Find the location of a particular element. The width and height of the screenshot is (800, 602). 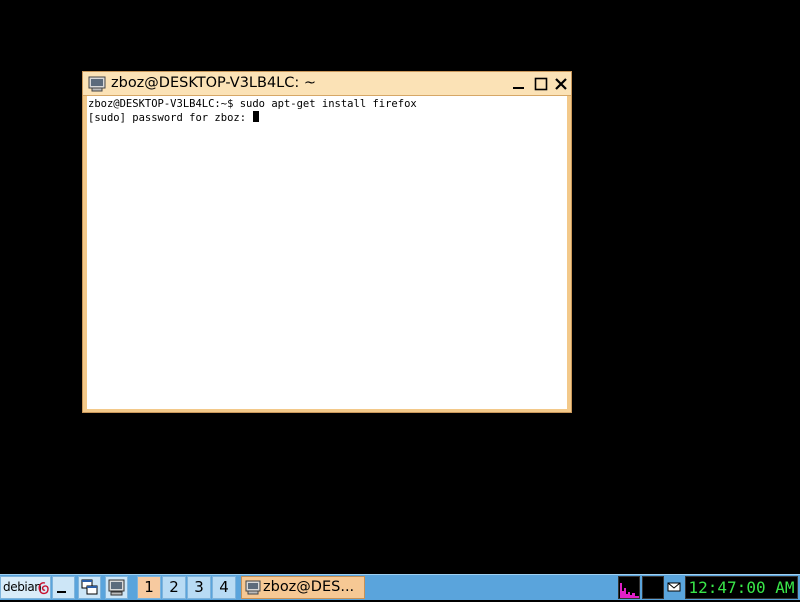

desktop-switcher-4: 4 is located at coordinates (224, 587).